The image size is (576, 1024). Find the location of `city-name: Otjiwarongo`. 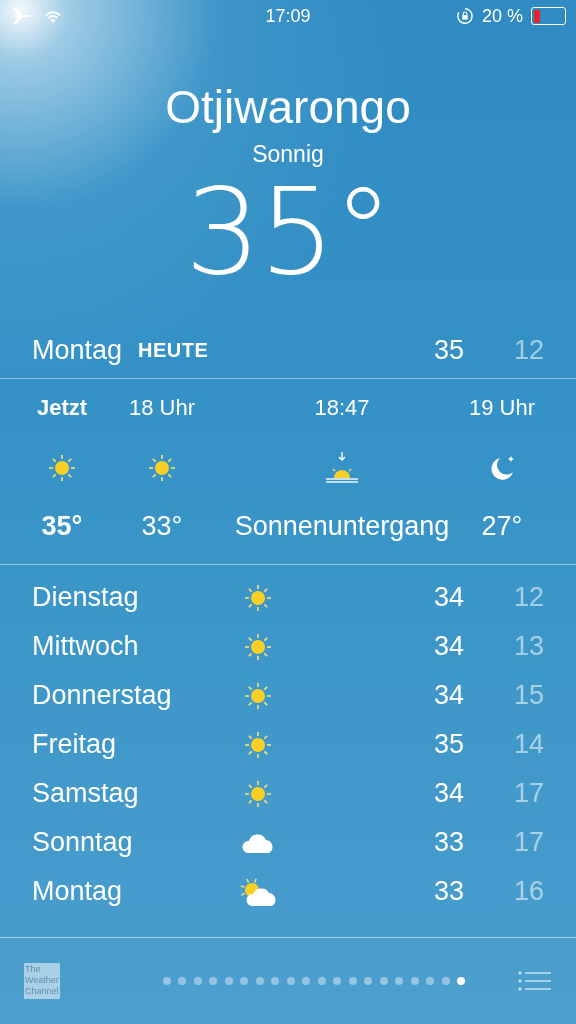

city-name: Otjiwarongo is located at coordinates (288, 107).